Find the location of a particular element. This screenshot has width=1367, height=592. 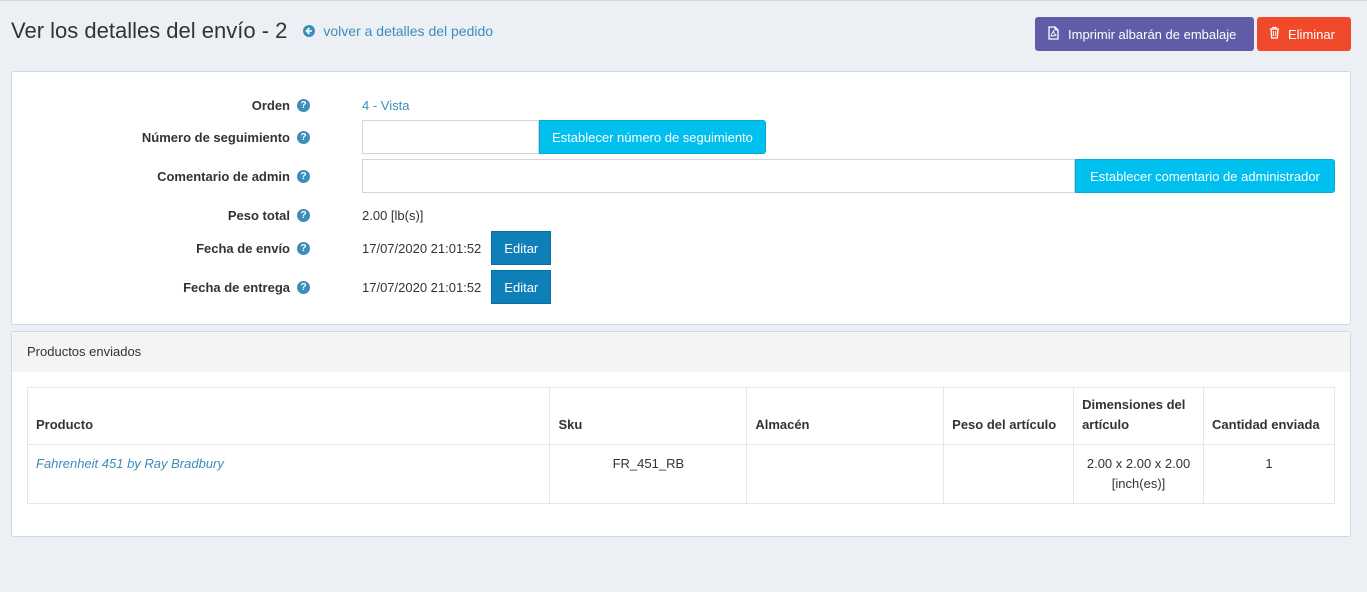

cell-product: Fahrenheit 451 by Ray Bradbury is located at coordinates (288, 474).